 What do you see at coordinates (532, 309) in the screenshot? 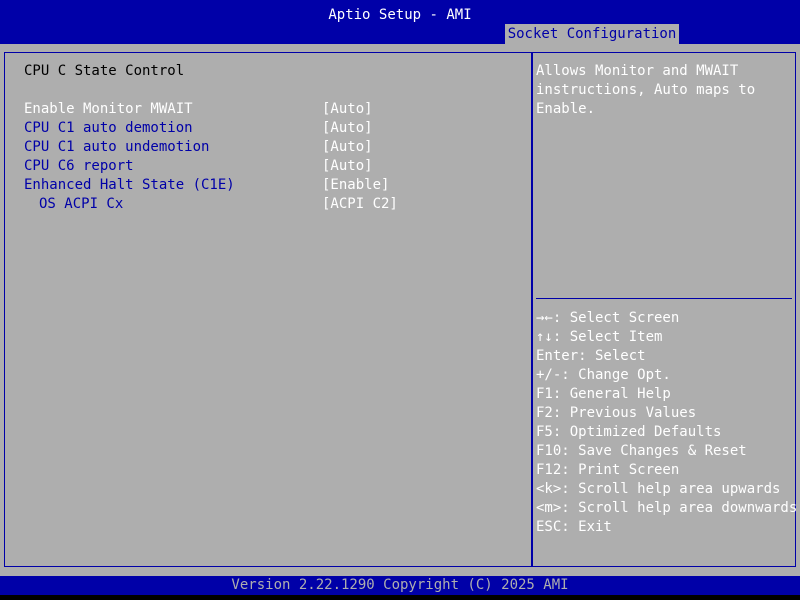
I see `panel-divider` at bounding box center [532, 309].